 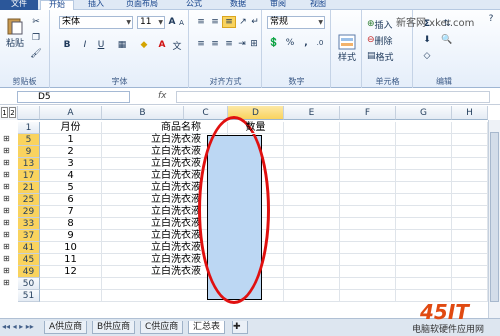 What do you see at coordinates (347, 48) in the screenshot?
I see `styles-button: 样式` at bounding box center [347, 48].